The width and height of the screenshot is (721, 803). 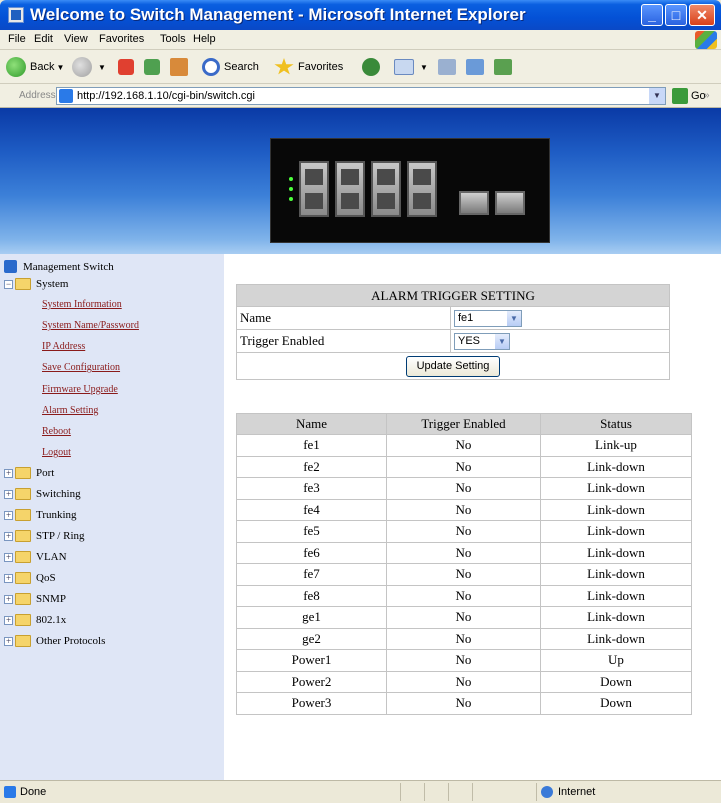 I want to click on menu-favorites: Favorites, so click(x=121, y=39).